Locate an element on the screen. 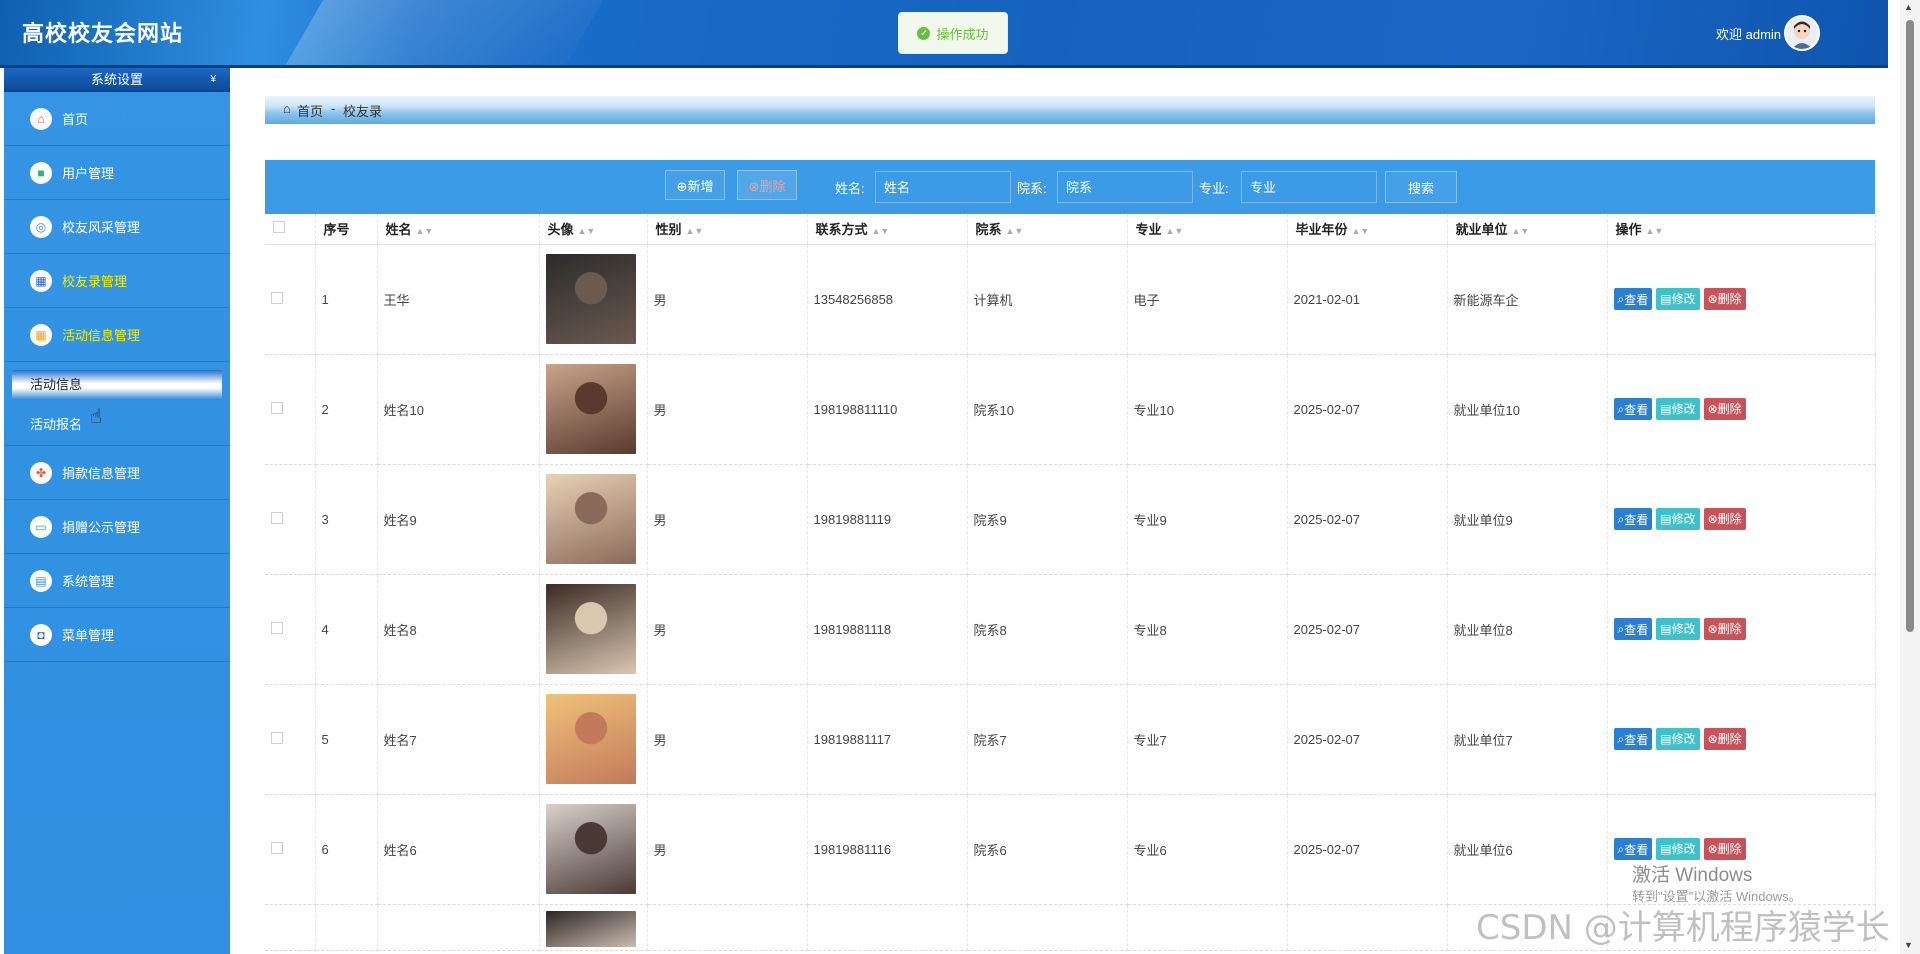 Image resolution: width=1920 pixels, height=954 pixels. cell-no: 1 is located at coordinates (346, 299).